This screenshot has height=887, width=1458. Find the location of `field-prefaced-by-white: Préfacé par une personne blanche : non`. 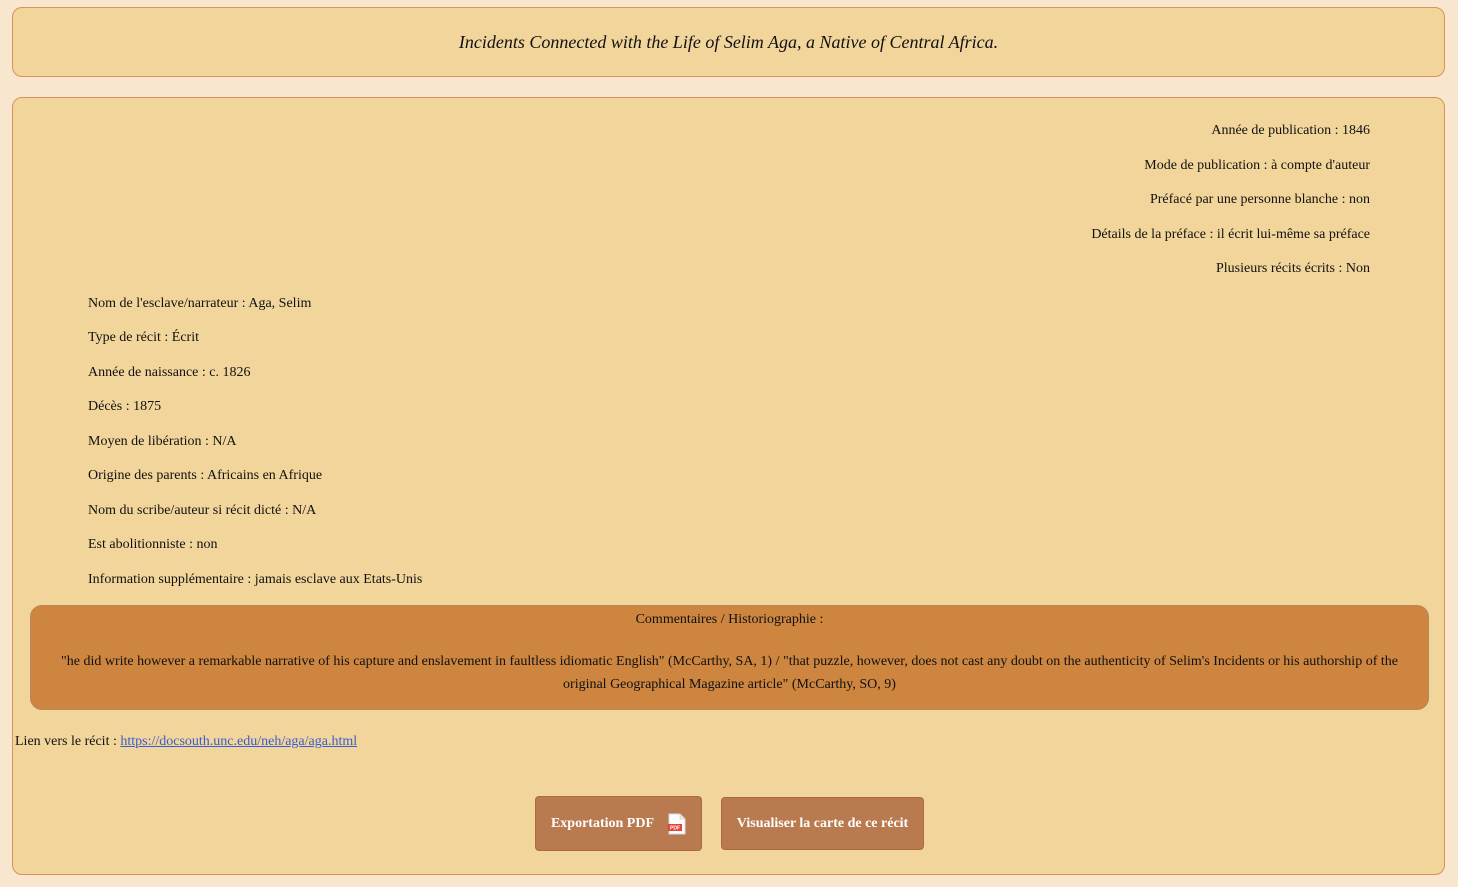

field-prefaced-by-white: Préfacé par une personne blanche : non is located at coordinates (1260, 200).